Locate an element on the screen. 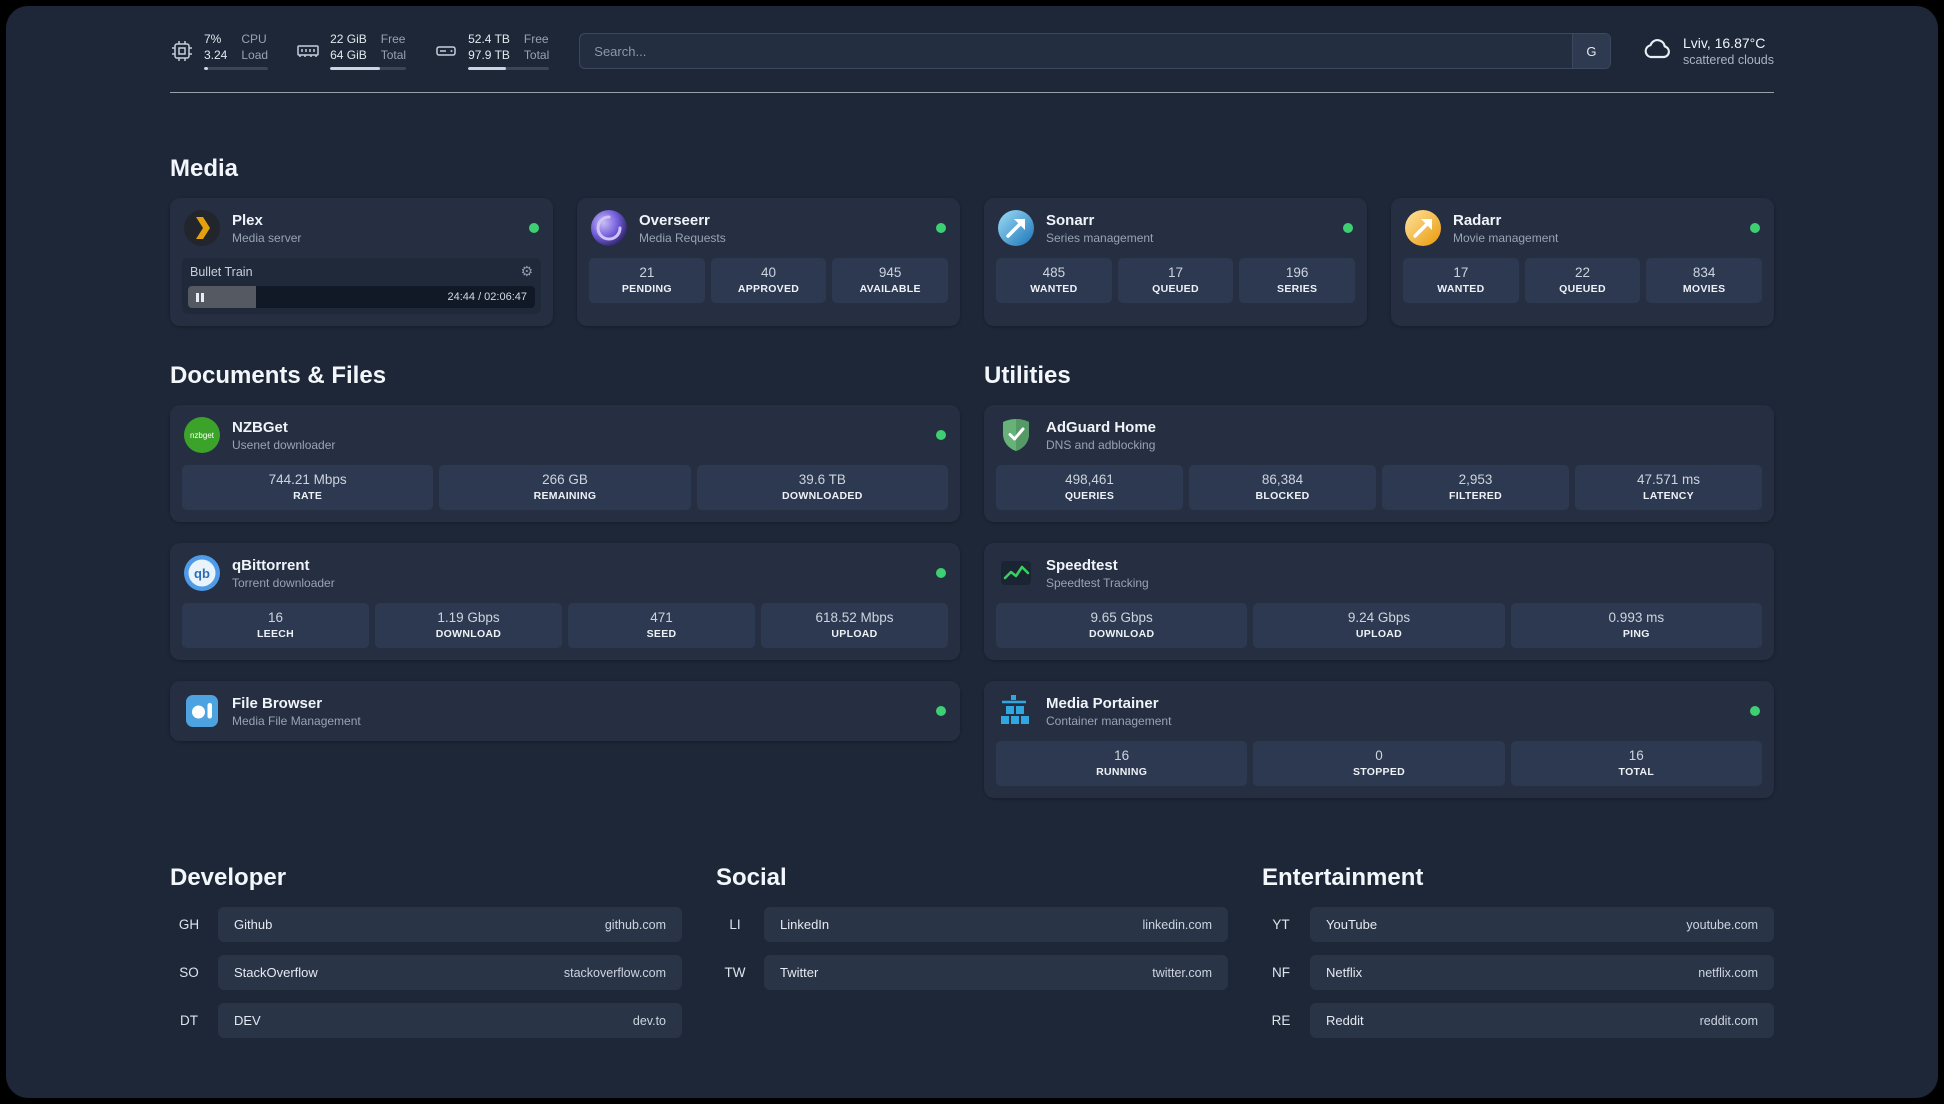 The image size is (1944, 1104). disk-free-label: Free is located at coordinates (536, 39).